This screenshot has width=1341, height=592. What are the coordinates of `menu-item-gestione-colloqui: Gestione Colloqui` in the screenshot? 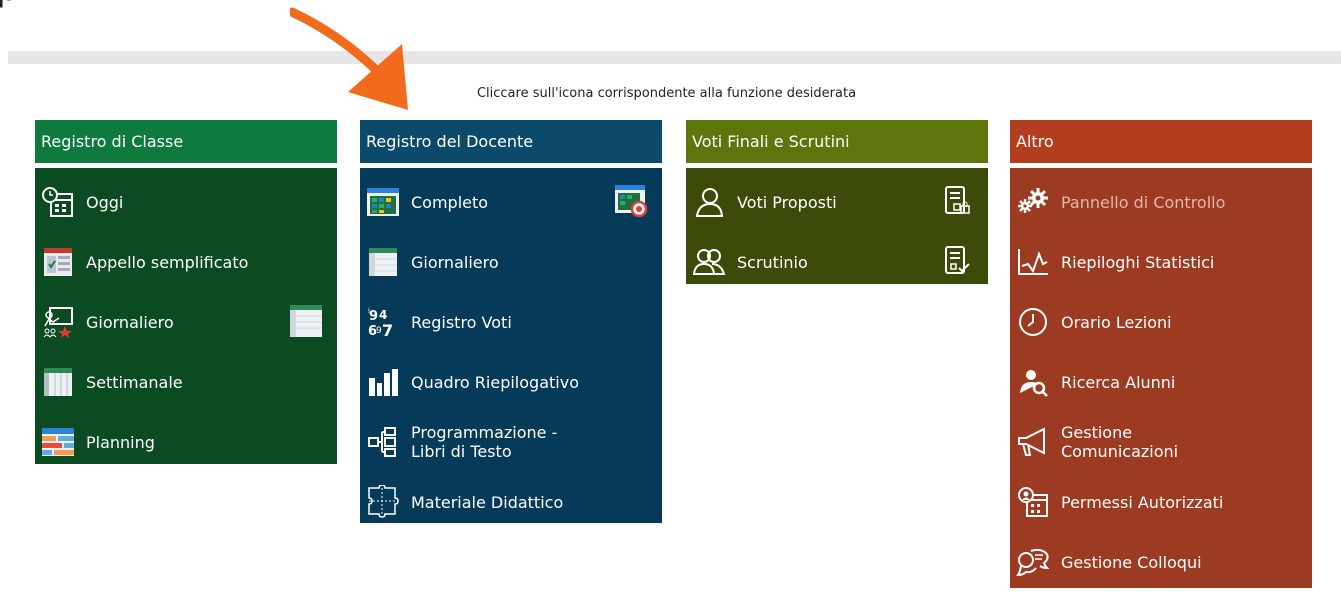 It's located at (1161, 562).